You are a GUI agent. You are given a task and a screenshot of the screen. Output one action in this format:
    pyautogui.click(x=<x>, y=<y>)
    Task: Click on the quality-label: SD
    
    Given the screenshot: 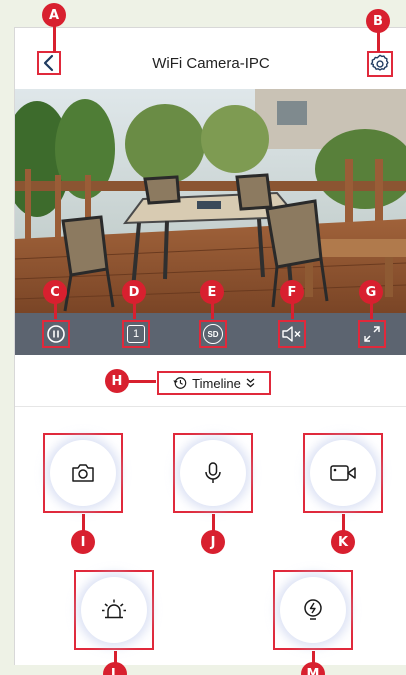 What is the action you would take?
    pyautogui.click(x=213, y=334)
    